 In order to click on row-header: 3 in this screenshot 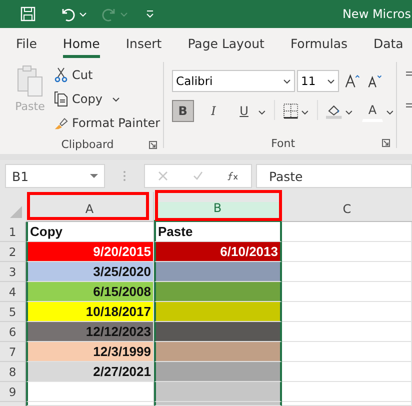, I will do `click(13, 272)`.